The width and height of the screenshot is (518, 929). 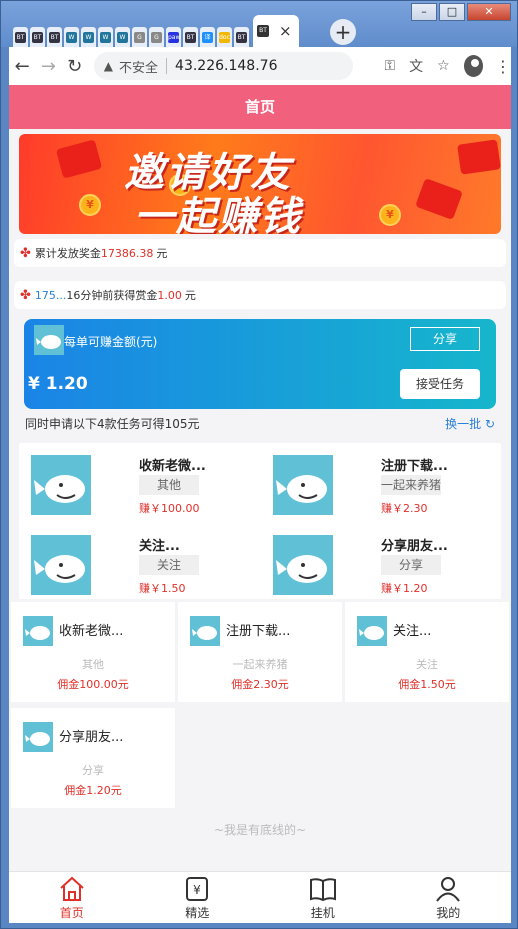 What do you see at coordinates (173, 37) in the screenshot?
I see `tab: paw` at bounding box center [173, 37].